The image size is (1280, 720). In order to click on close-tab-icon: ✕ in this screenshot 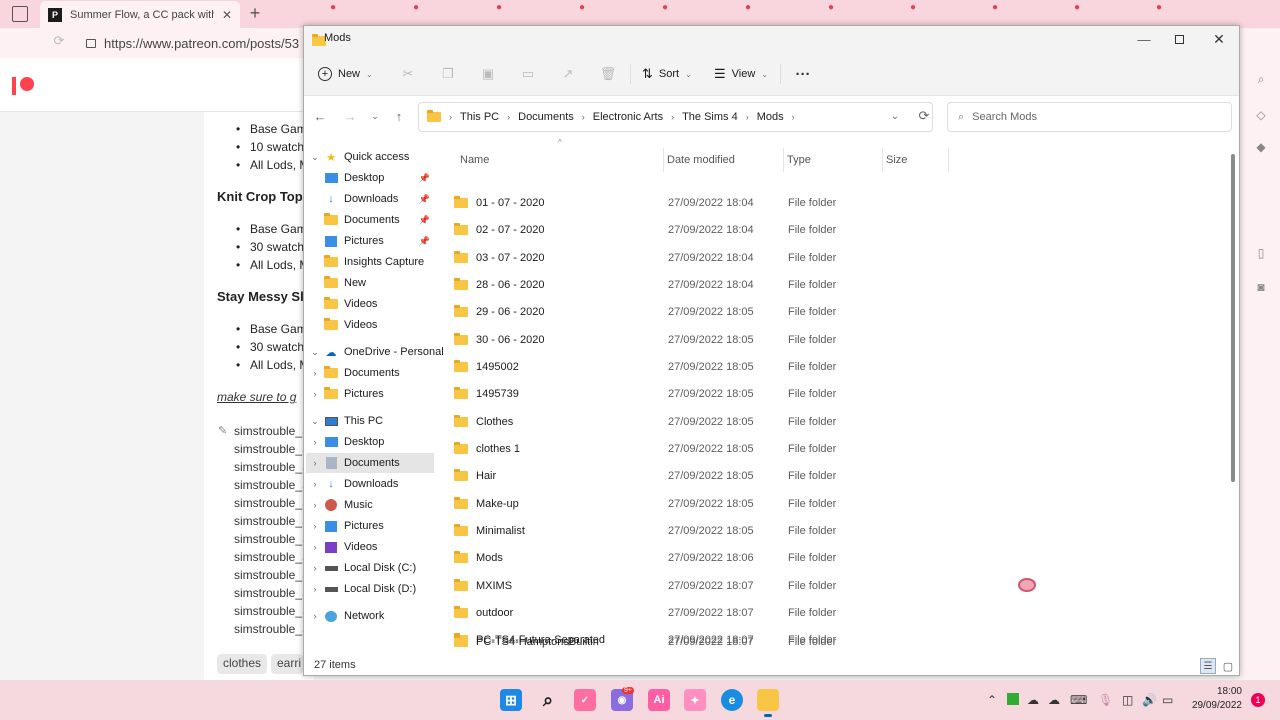, I will do `click(227, 15)`.